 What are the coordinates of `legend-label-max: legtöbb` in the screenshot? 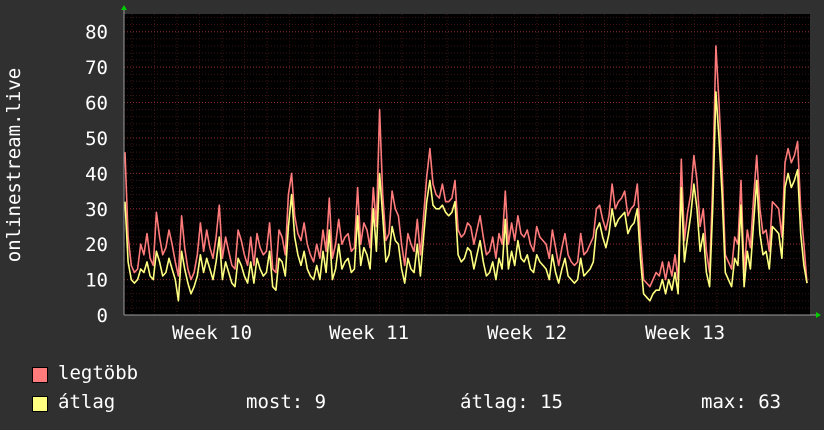 It's located at (98, 373).